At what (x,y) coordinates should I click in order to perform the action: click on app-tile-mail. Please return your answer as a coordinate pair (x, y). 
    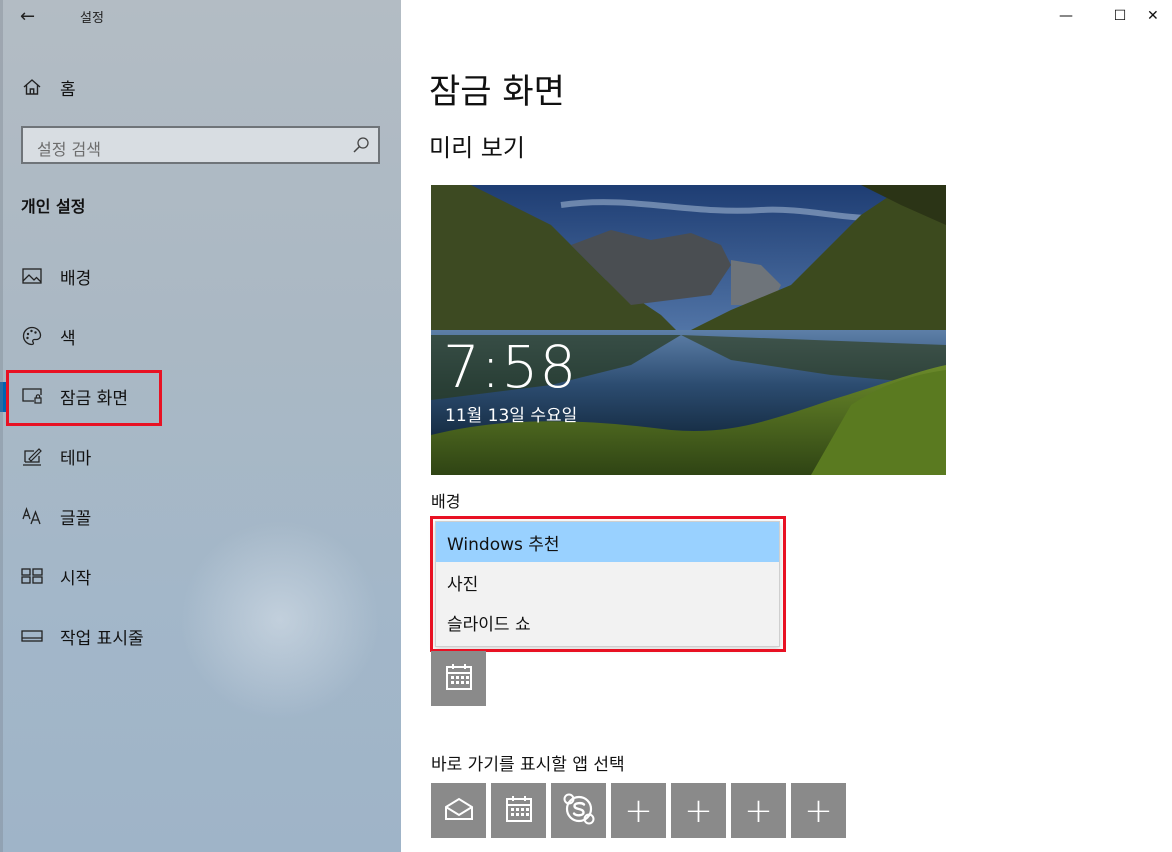
    Looking at the image, I should click on (458, 810).